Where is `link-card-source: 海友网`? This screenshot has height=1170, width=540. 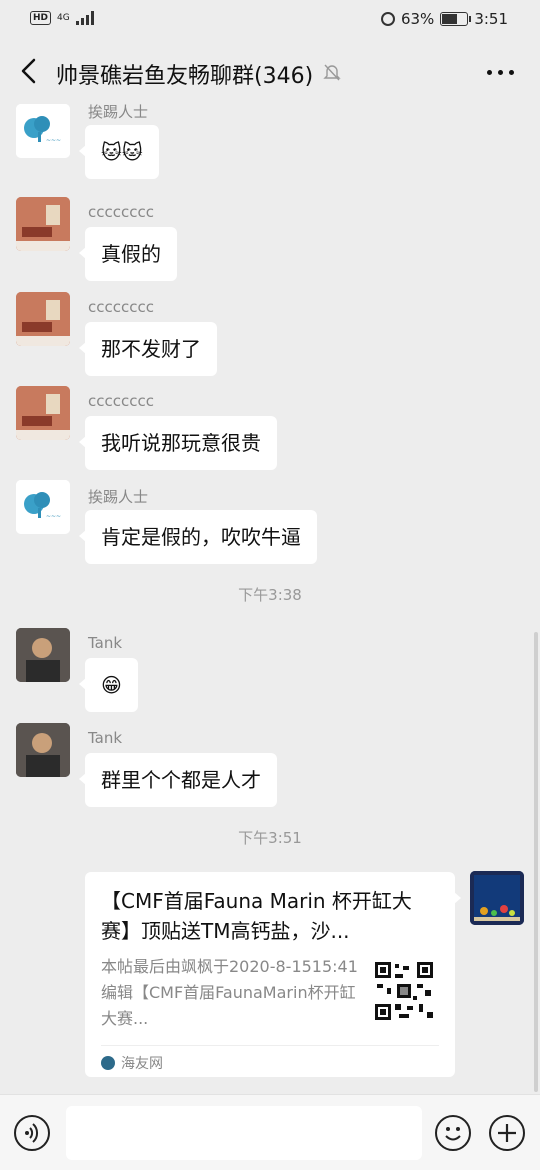
link-card-source: 海友网 is located at coordinates (132, 1063).